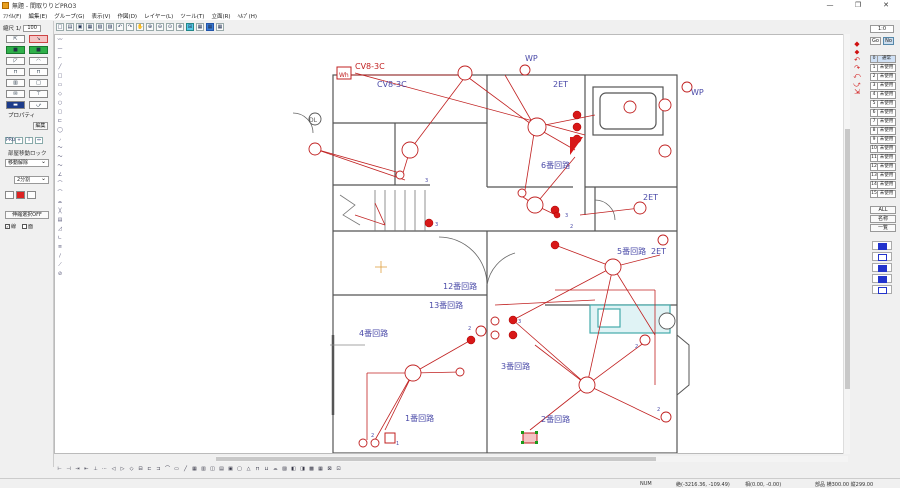 Image resolution: width=900 pixels, height=488 pixels. What do you see at coordinates (221, 469) in the screenshot?
I see `bottom-tool: ▤` at bounding box center [221, 469].